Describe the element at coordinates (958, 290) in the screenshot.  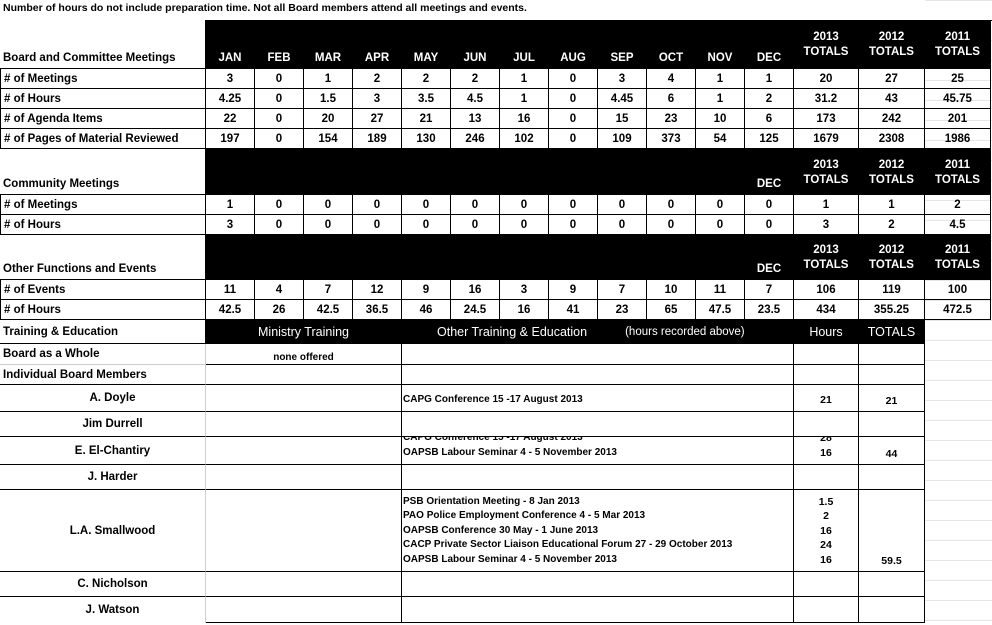
I see `total-cell: 100` at that location.